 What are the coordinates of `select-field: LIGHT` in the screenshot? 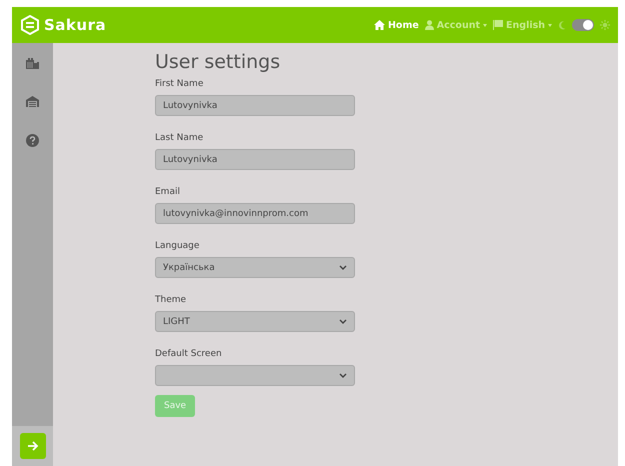 It's located at (255, 321).